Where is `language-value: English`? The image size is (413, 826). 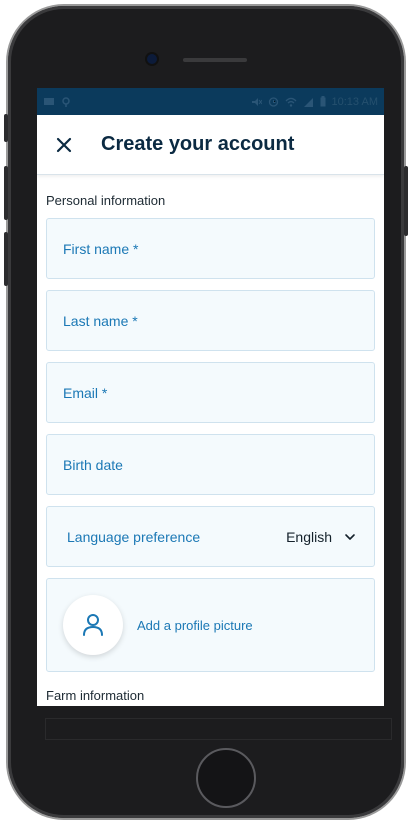 language-value: English is located at coordinates (309, 536).